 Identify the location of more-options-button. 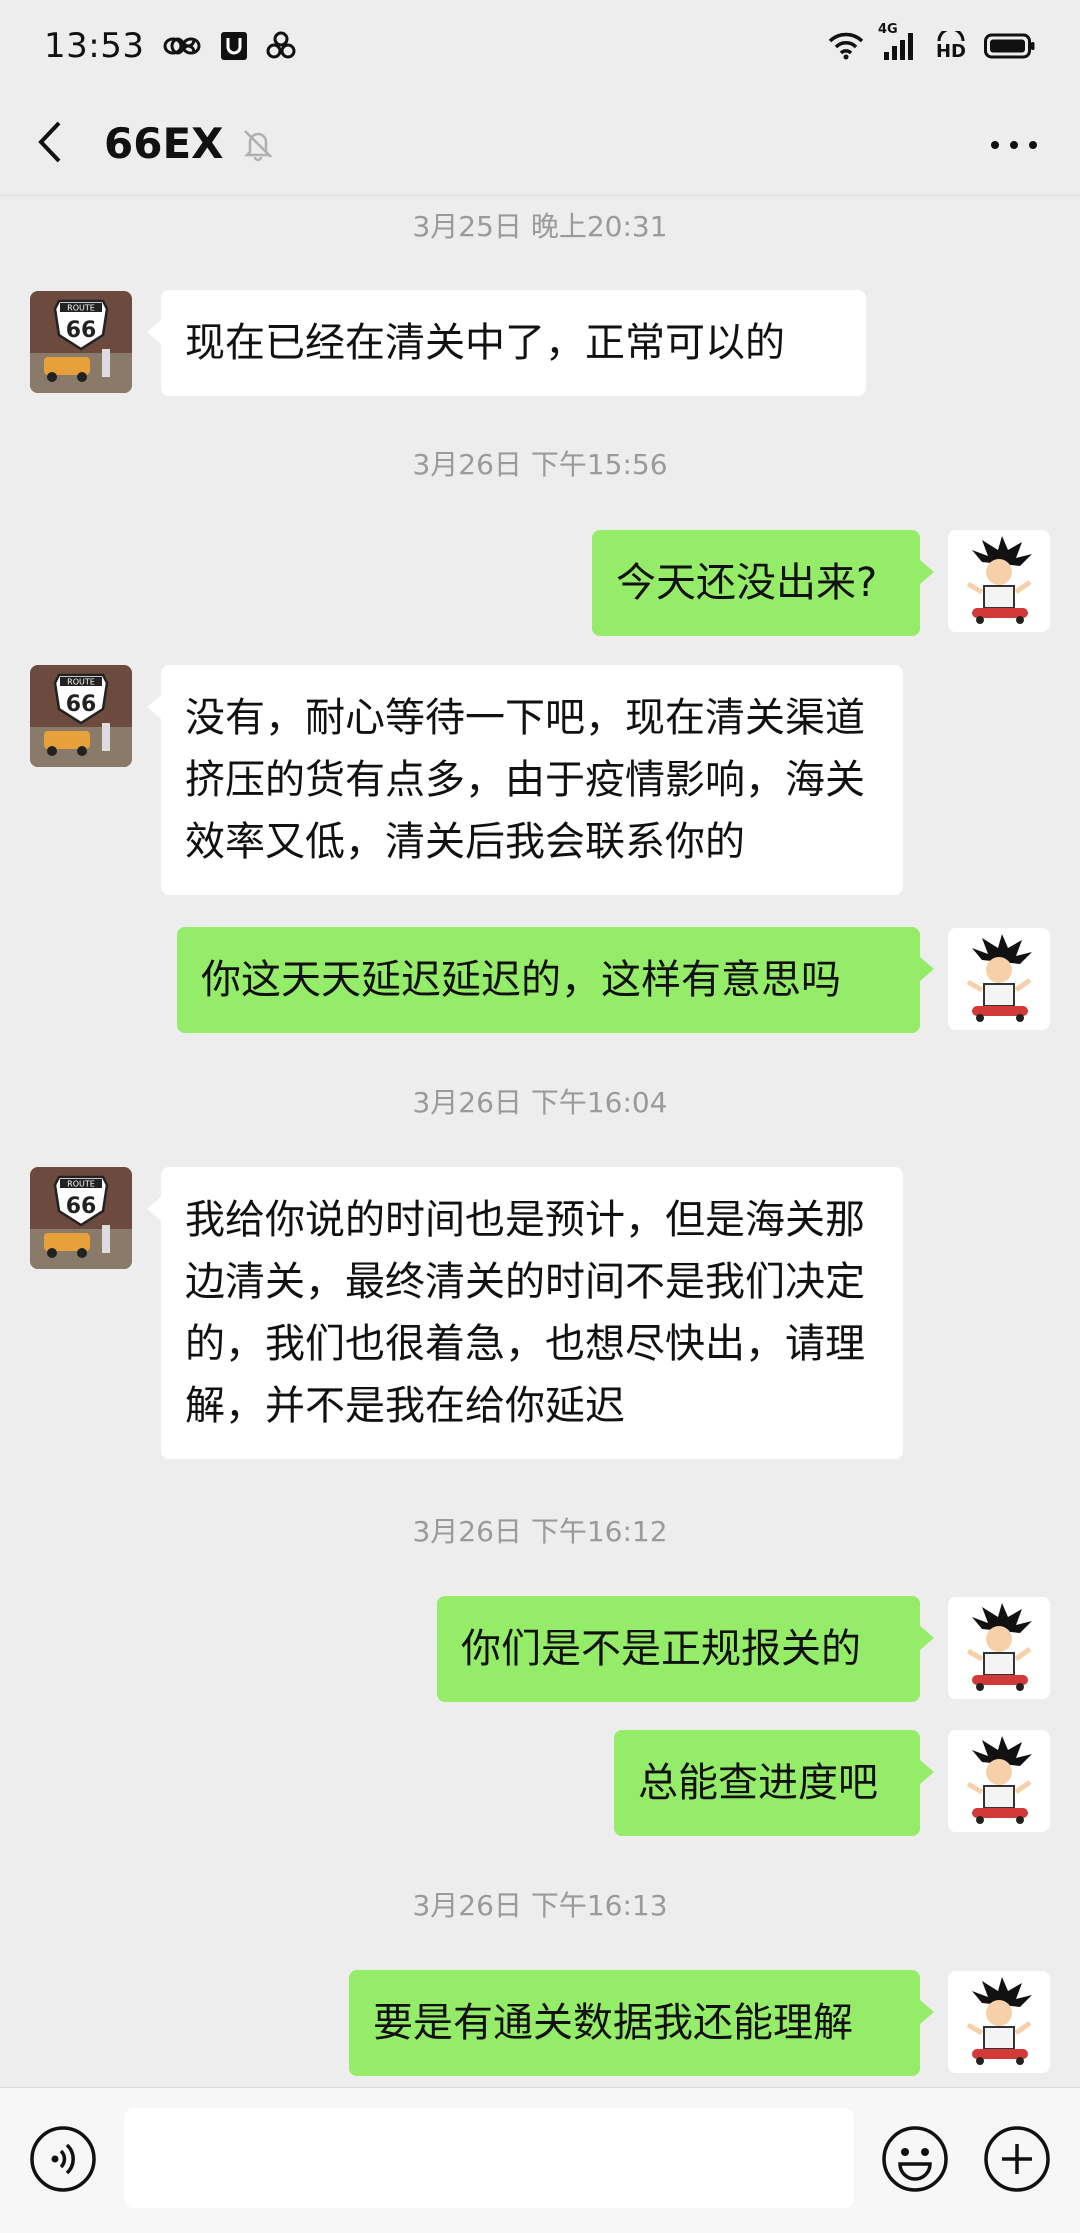
(1014, 144).